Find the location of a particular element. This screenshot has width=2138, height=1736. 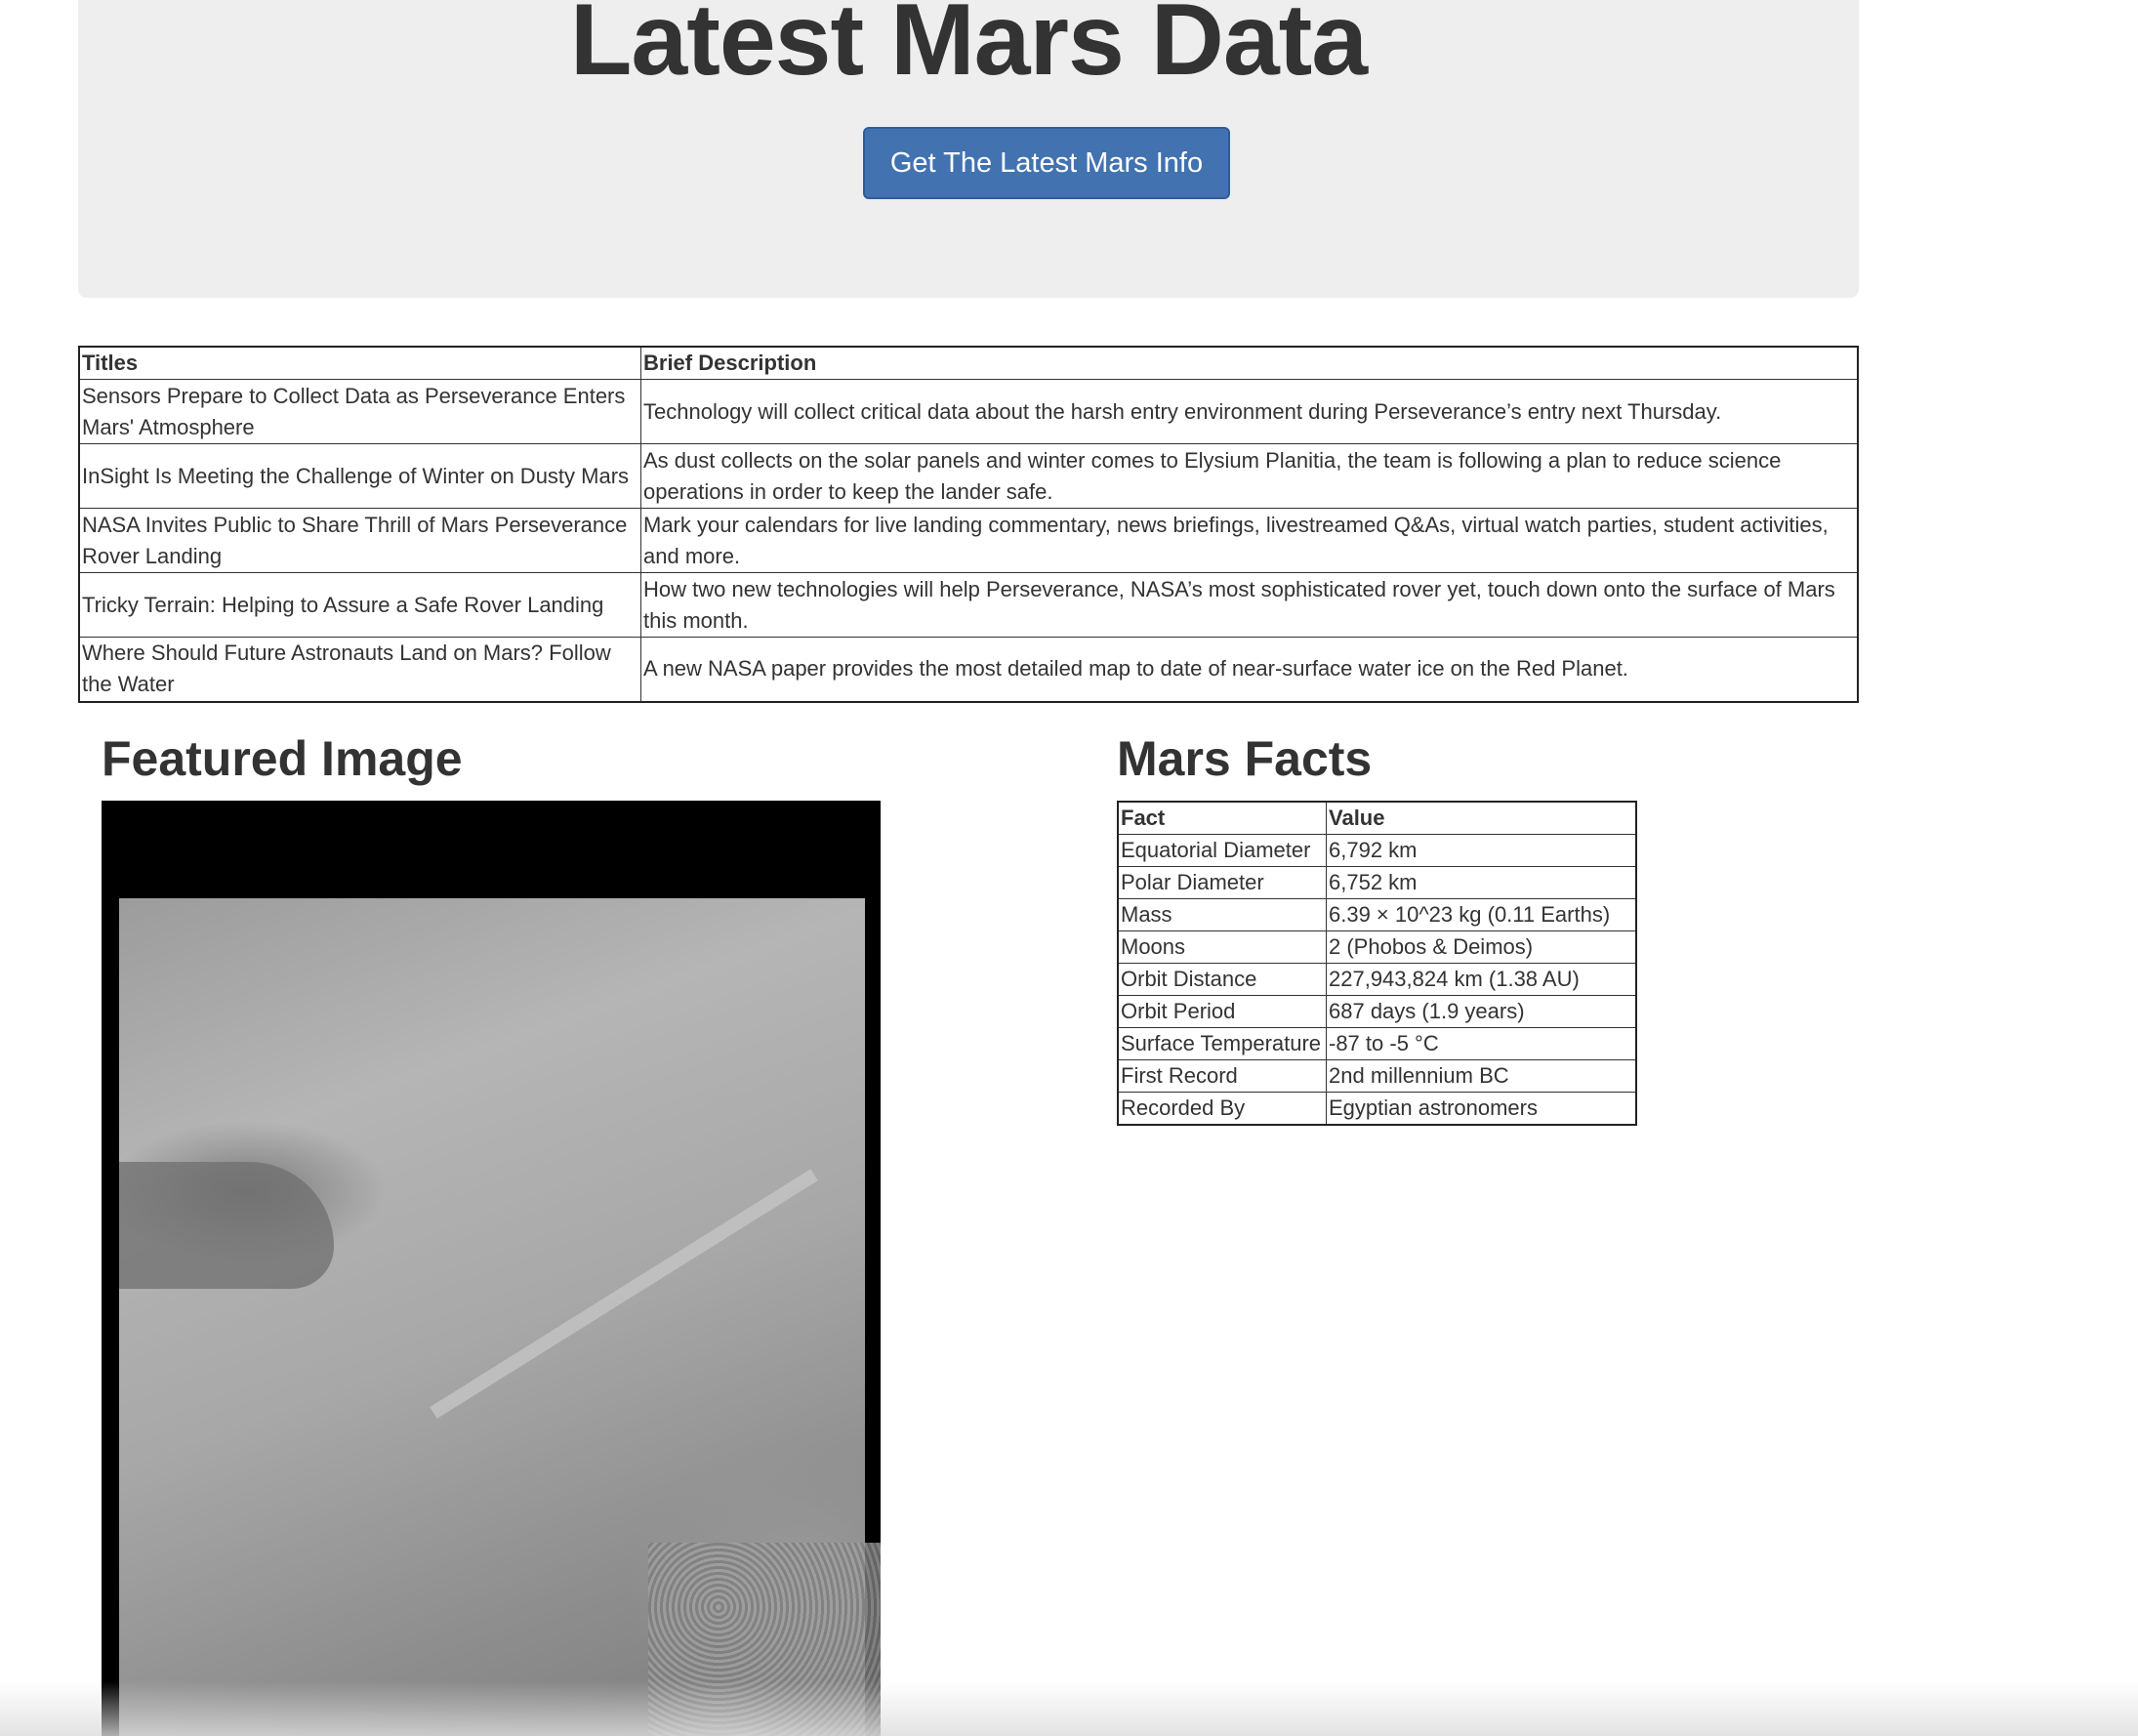

fact-label: Recorded By is located at coordinates (1222, 1109).